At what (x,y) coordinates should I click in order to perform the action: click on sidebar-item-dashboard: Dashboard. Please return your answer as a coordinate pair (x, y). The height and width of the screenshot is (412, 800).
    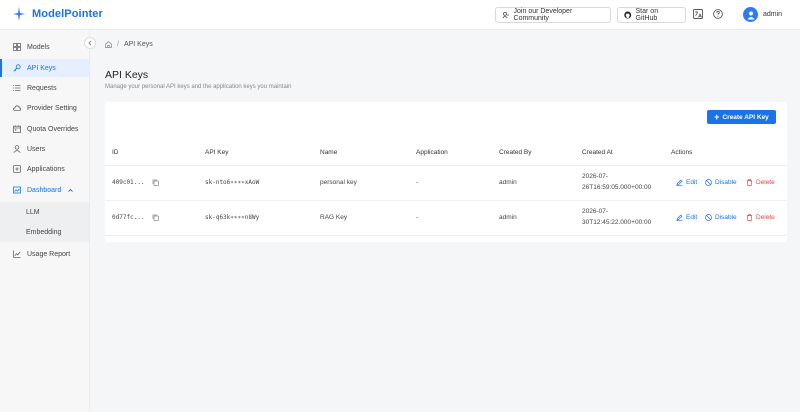
    Looking at the image, I should click on (44, 190).